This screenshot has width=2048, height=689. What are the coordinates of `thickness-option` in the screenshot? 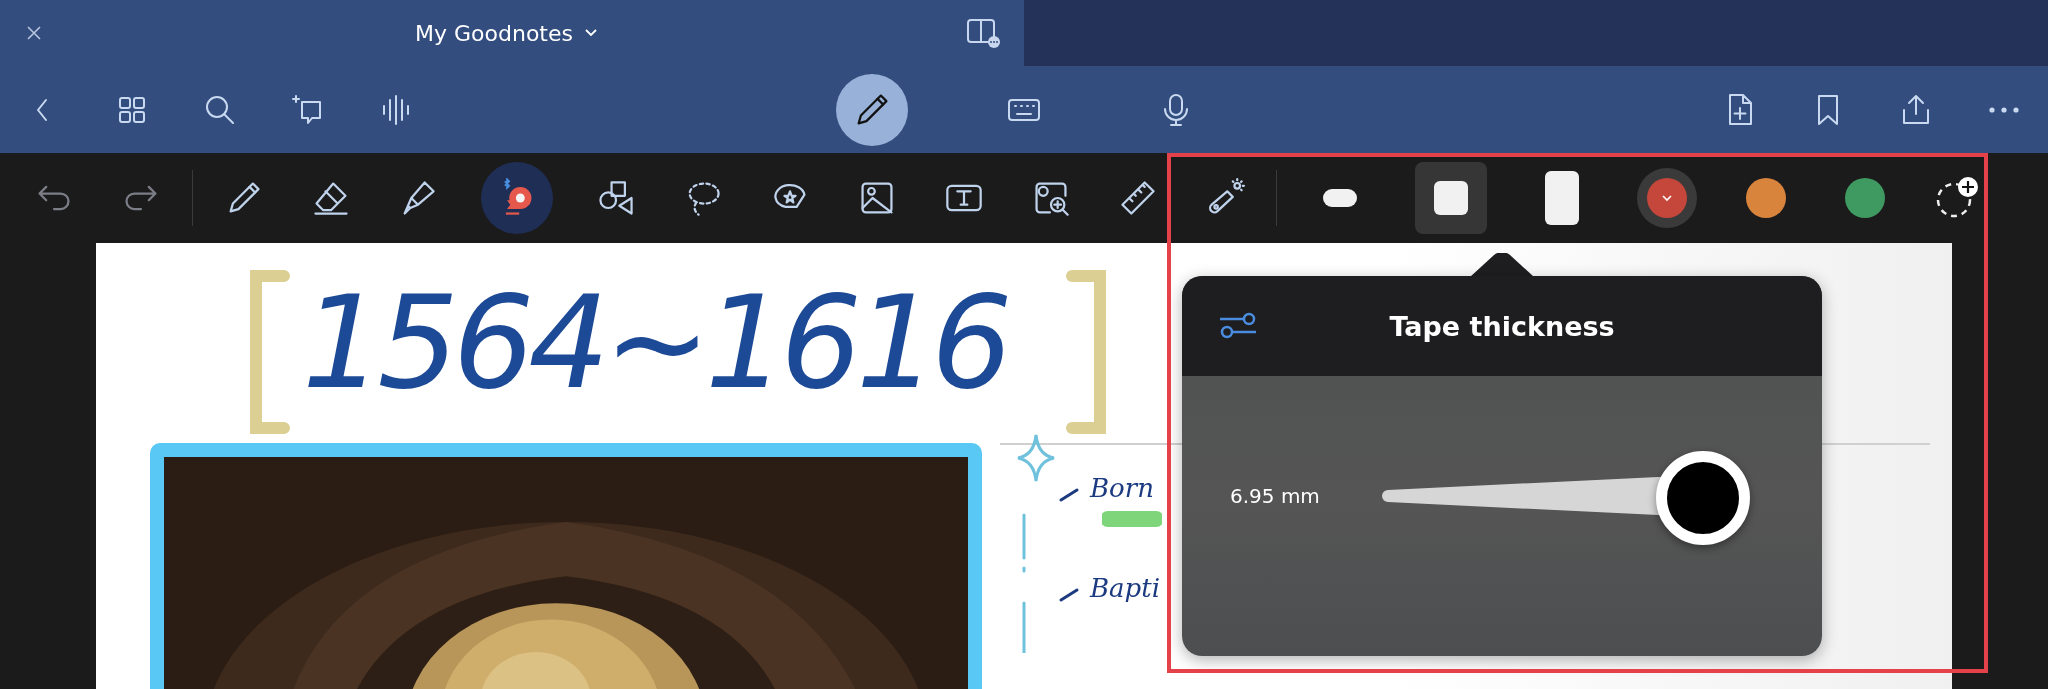 It's located at (1451, 198).